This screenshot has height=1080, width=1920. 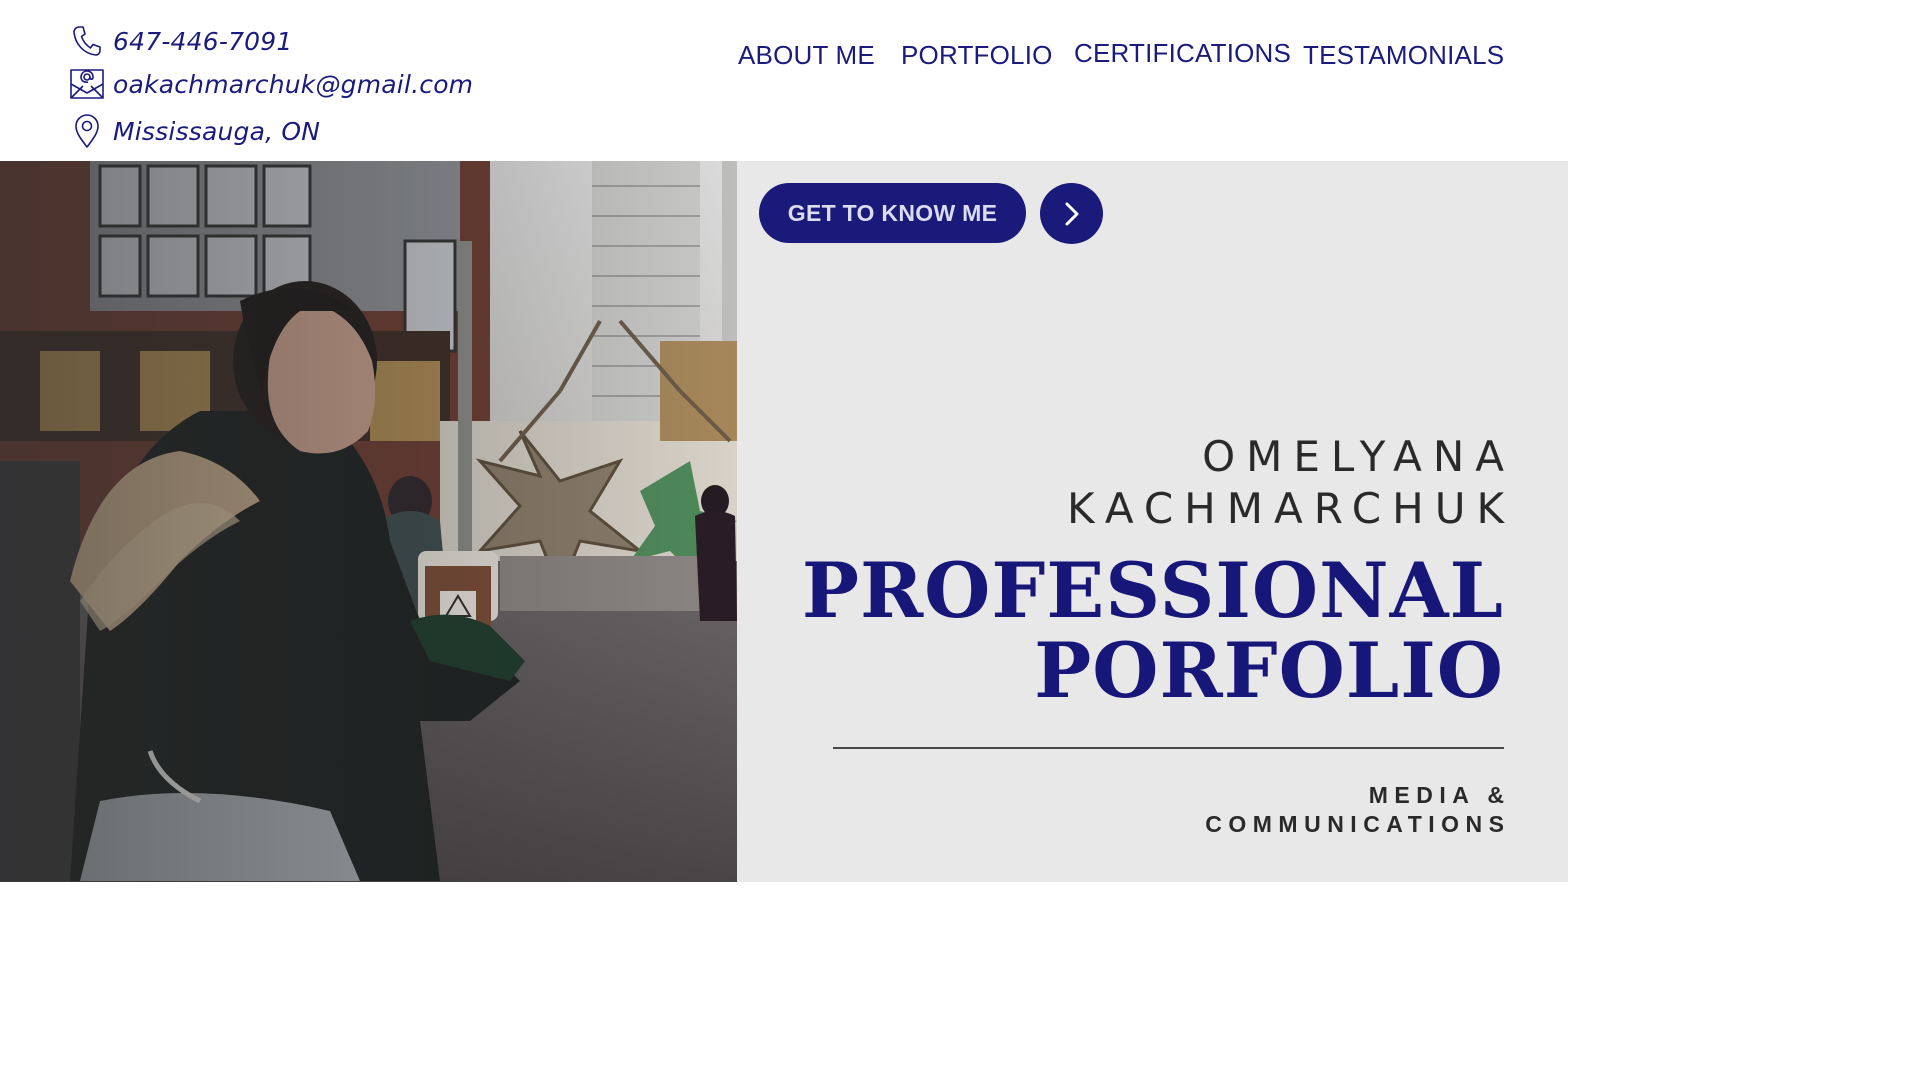 What do you see at coordinates (977, 55) in the screenshot?
I see `nav-portfolio: PORTFOLIO` at bounding box center [977, 55].